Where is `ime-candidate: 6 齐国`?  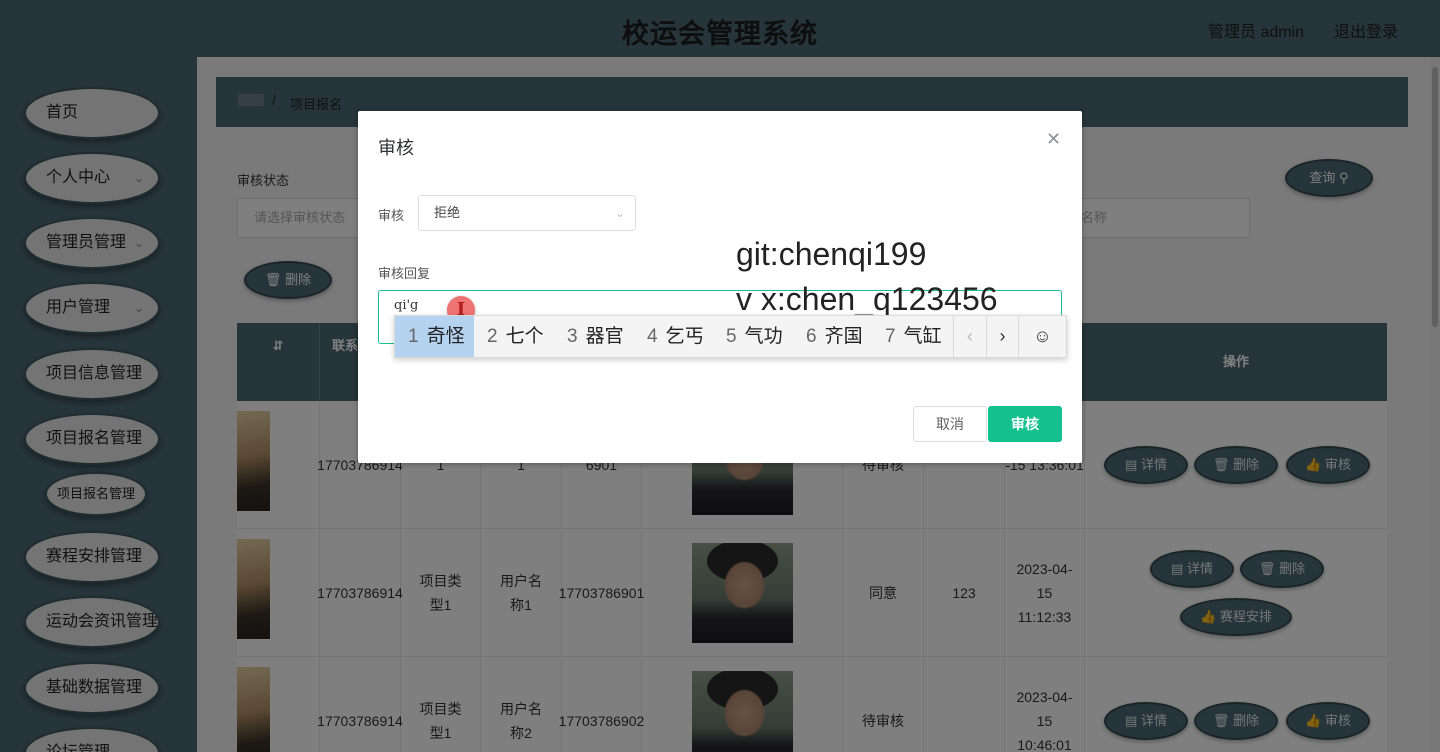 ime-candidate: 6 齐国 is located at coordinates (833, 336).